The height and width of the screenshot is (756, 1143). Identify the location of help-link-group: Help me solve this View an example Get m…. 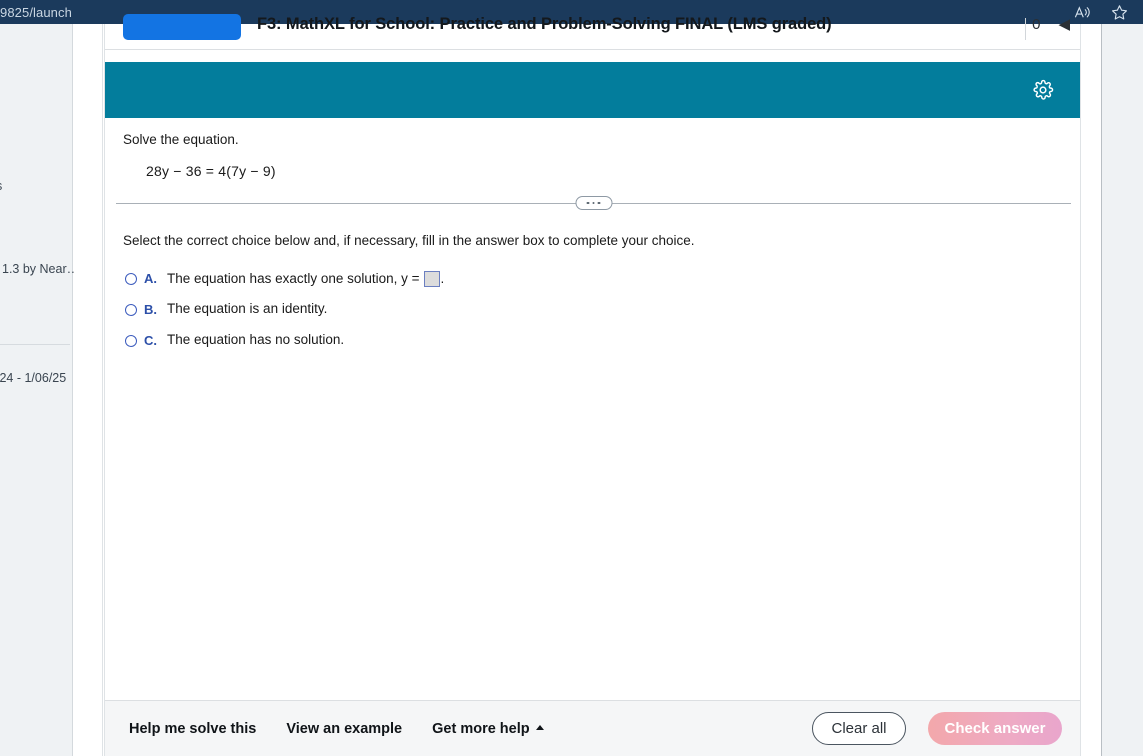
(336, 729).